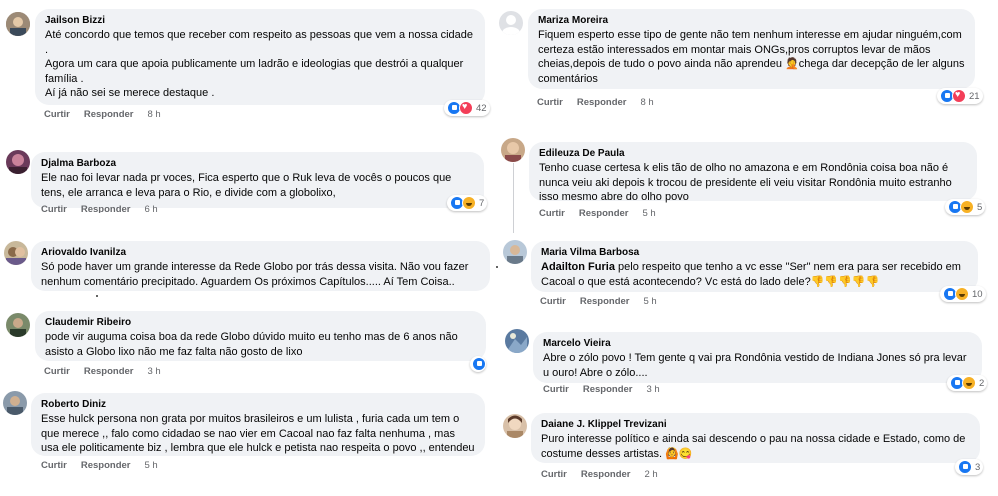 This screenshot has width=998, height=496. What do you see at coordinates (151, 208) in the screenshot?
I see `comment-timestamp: 6 h` at bounding box center [151, 208].